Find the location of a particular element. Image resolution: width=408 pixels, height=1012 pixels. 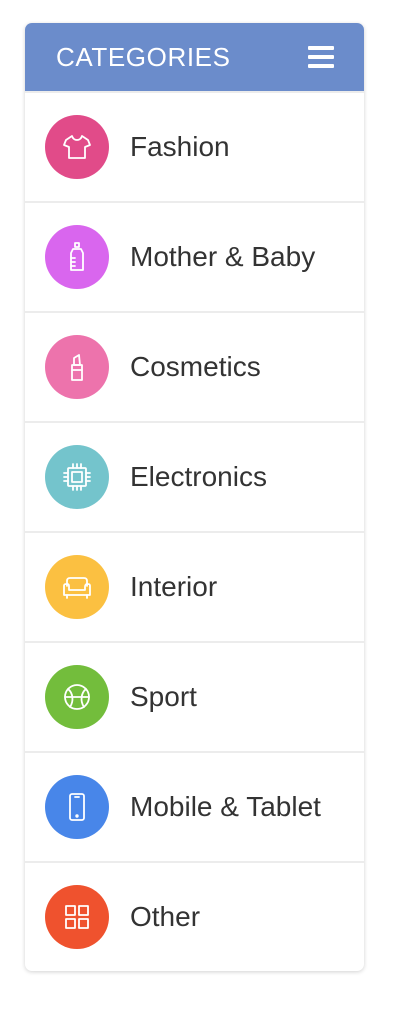

chip-icon is located at coordinates (77, 477).